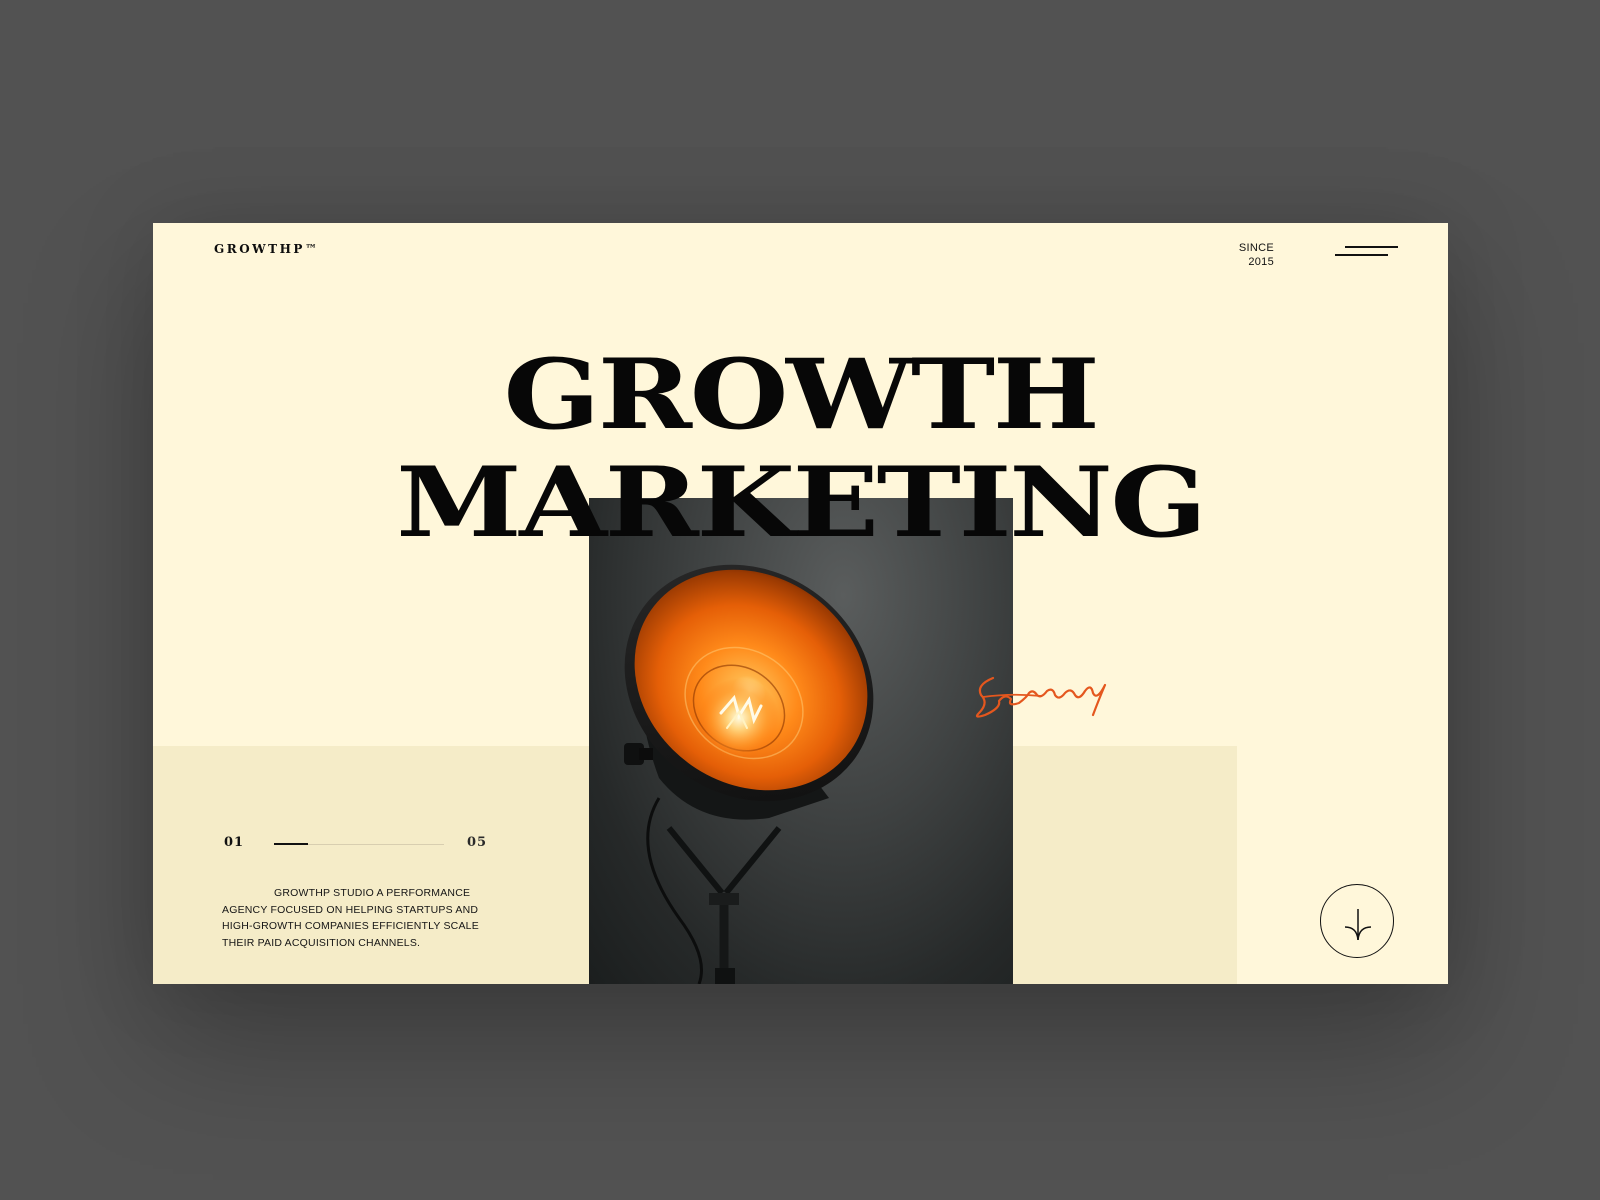  What do you see at coordinates (1358, 925) in the screenshot?
I see `arrow-down-icon` at bounding box center [1358, 925].